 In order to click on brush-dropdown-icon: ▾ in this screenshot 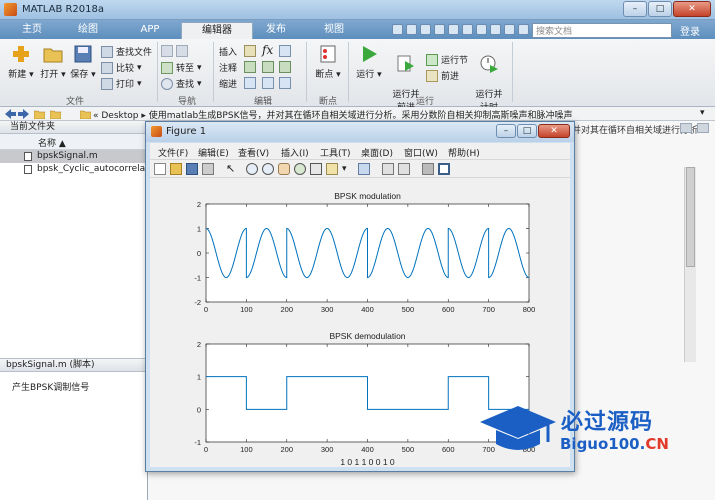, I will do `click(348, 169)`.